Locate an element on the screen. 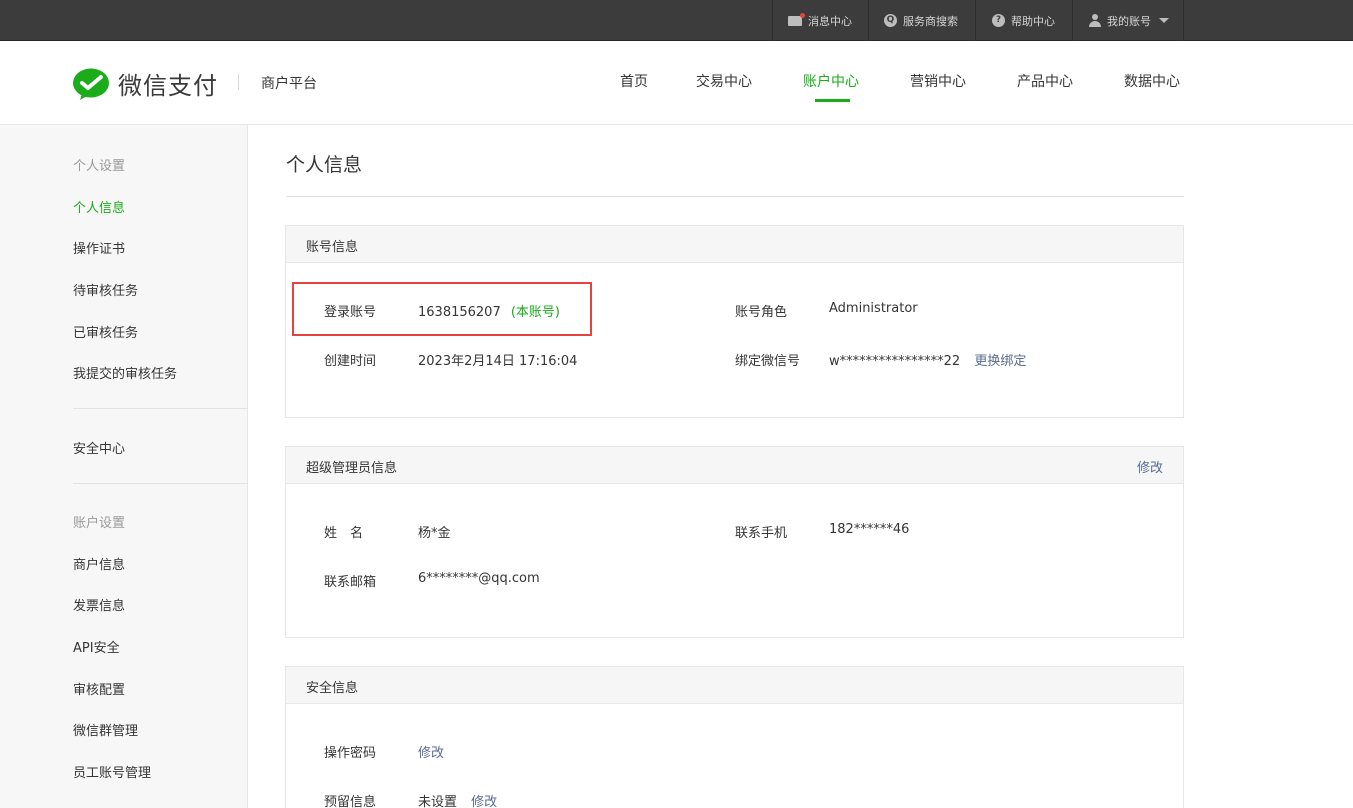 Image resolution: width=1353 pixels, height=808 pixels. provider-search-link: Q 服务商搜索 is located at coordinates (921, 20).